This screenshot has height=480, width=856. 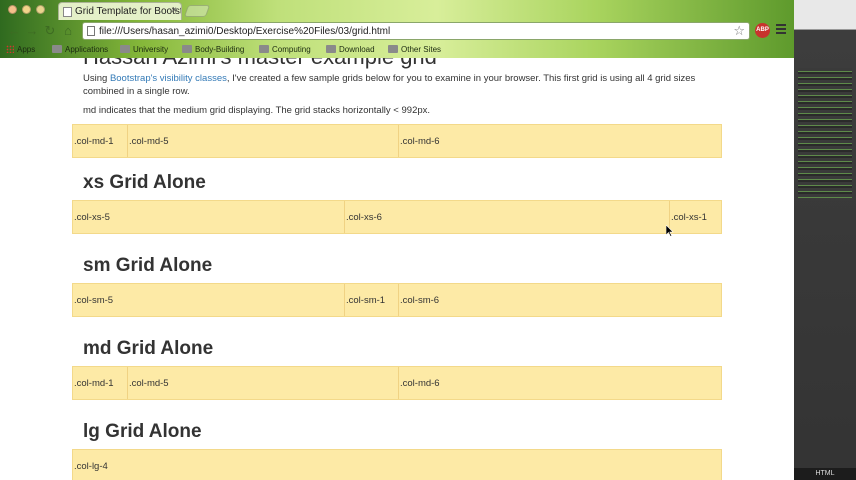 I want to click on bookmark-university: University, so click(x=144, y=49).